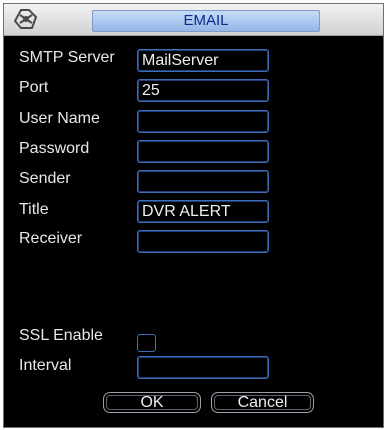 Image resolution: width=390 pixels, height=430 pixels. What do you see at coordinates (203, 121) in the screenshot?
I see `user-name-field` at bounding box center [203, 121].